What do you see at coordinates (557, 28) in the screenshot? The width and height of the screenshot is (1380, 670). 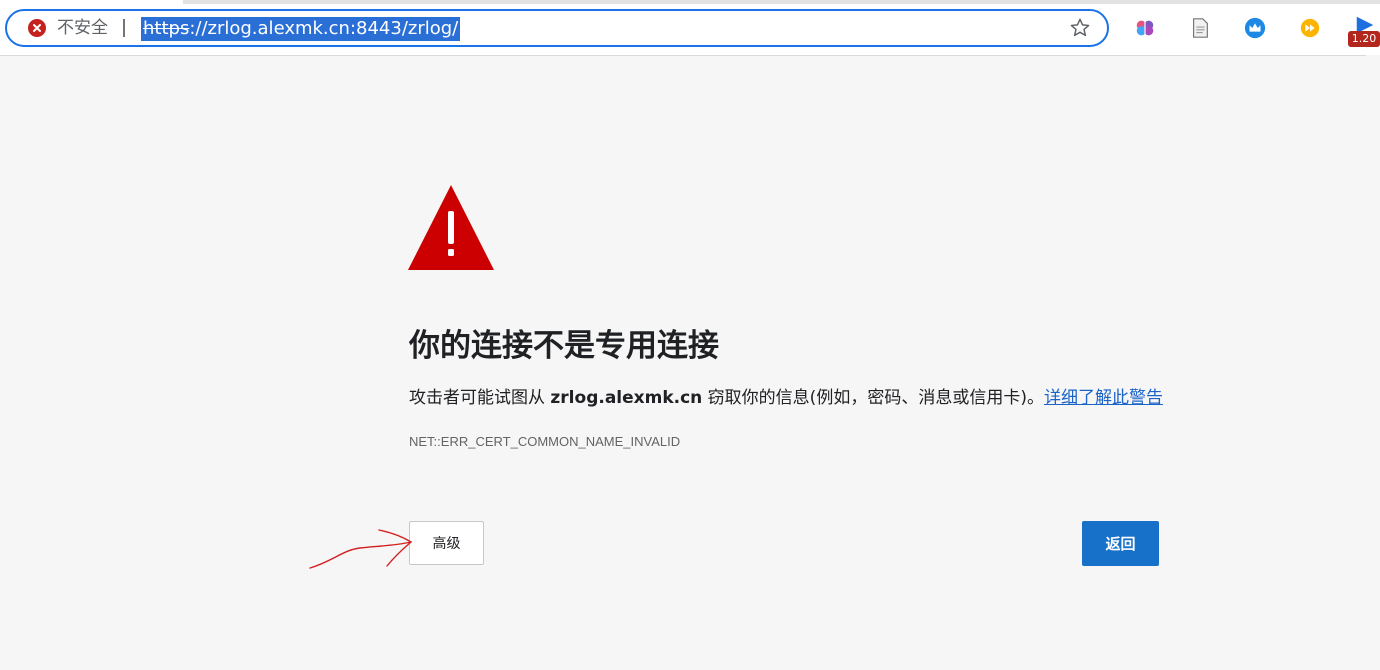 I see `address-bar: 不安全 https://zrlog.alexmk.cn:8443/zrlog/` at bounding box center [557, 28].